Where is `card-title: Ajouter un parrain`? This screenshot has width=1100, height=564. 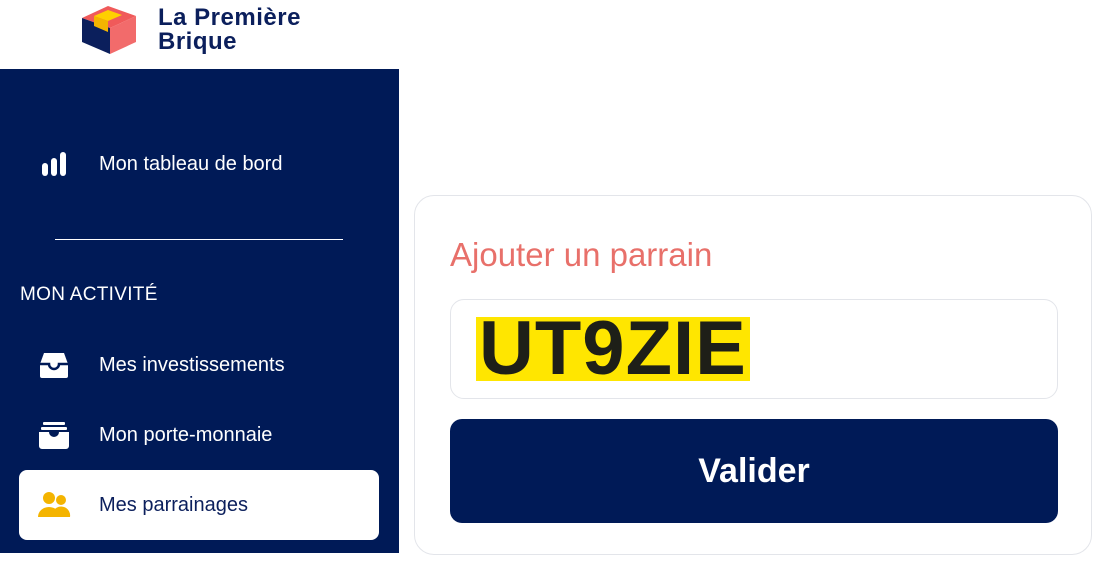
card-title: Ajouter un parrain is located at coordinates (581, 254).